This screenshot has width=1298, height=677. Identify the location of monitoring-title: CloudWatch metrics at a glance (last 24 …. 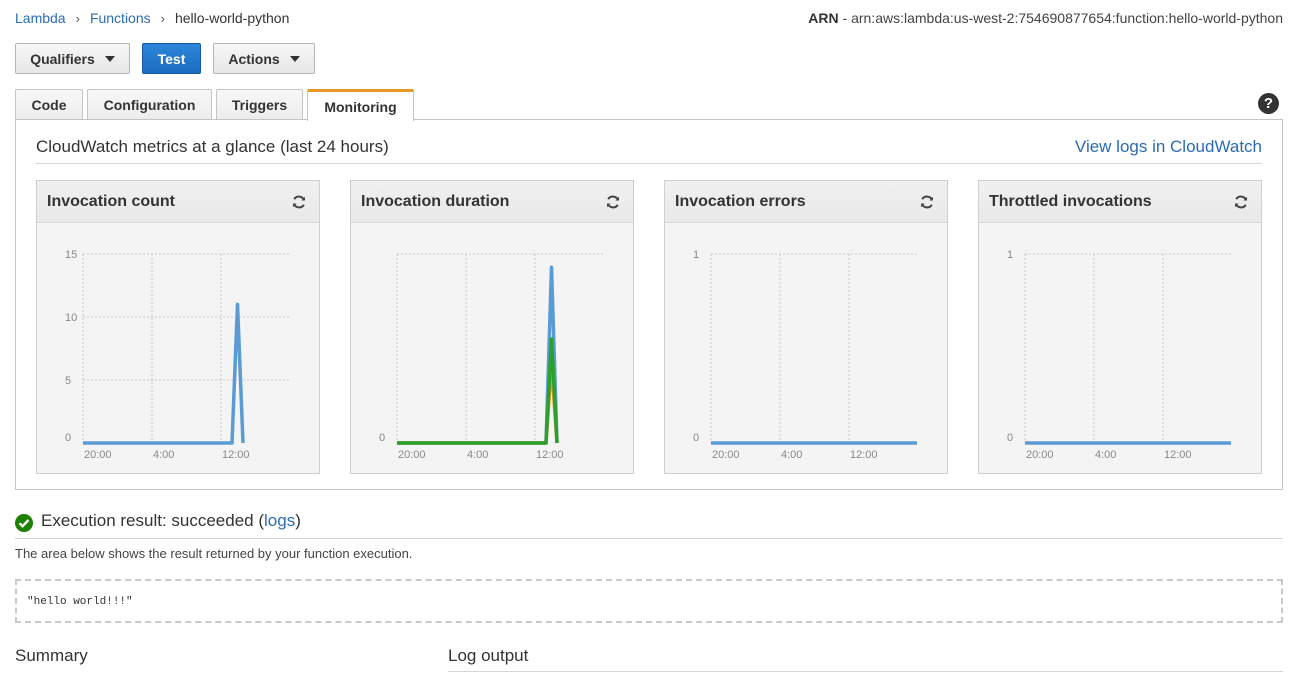
(212, 146).